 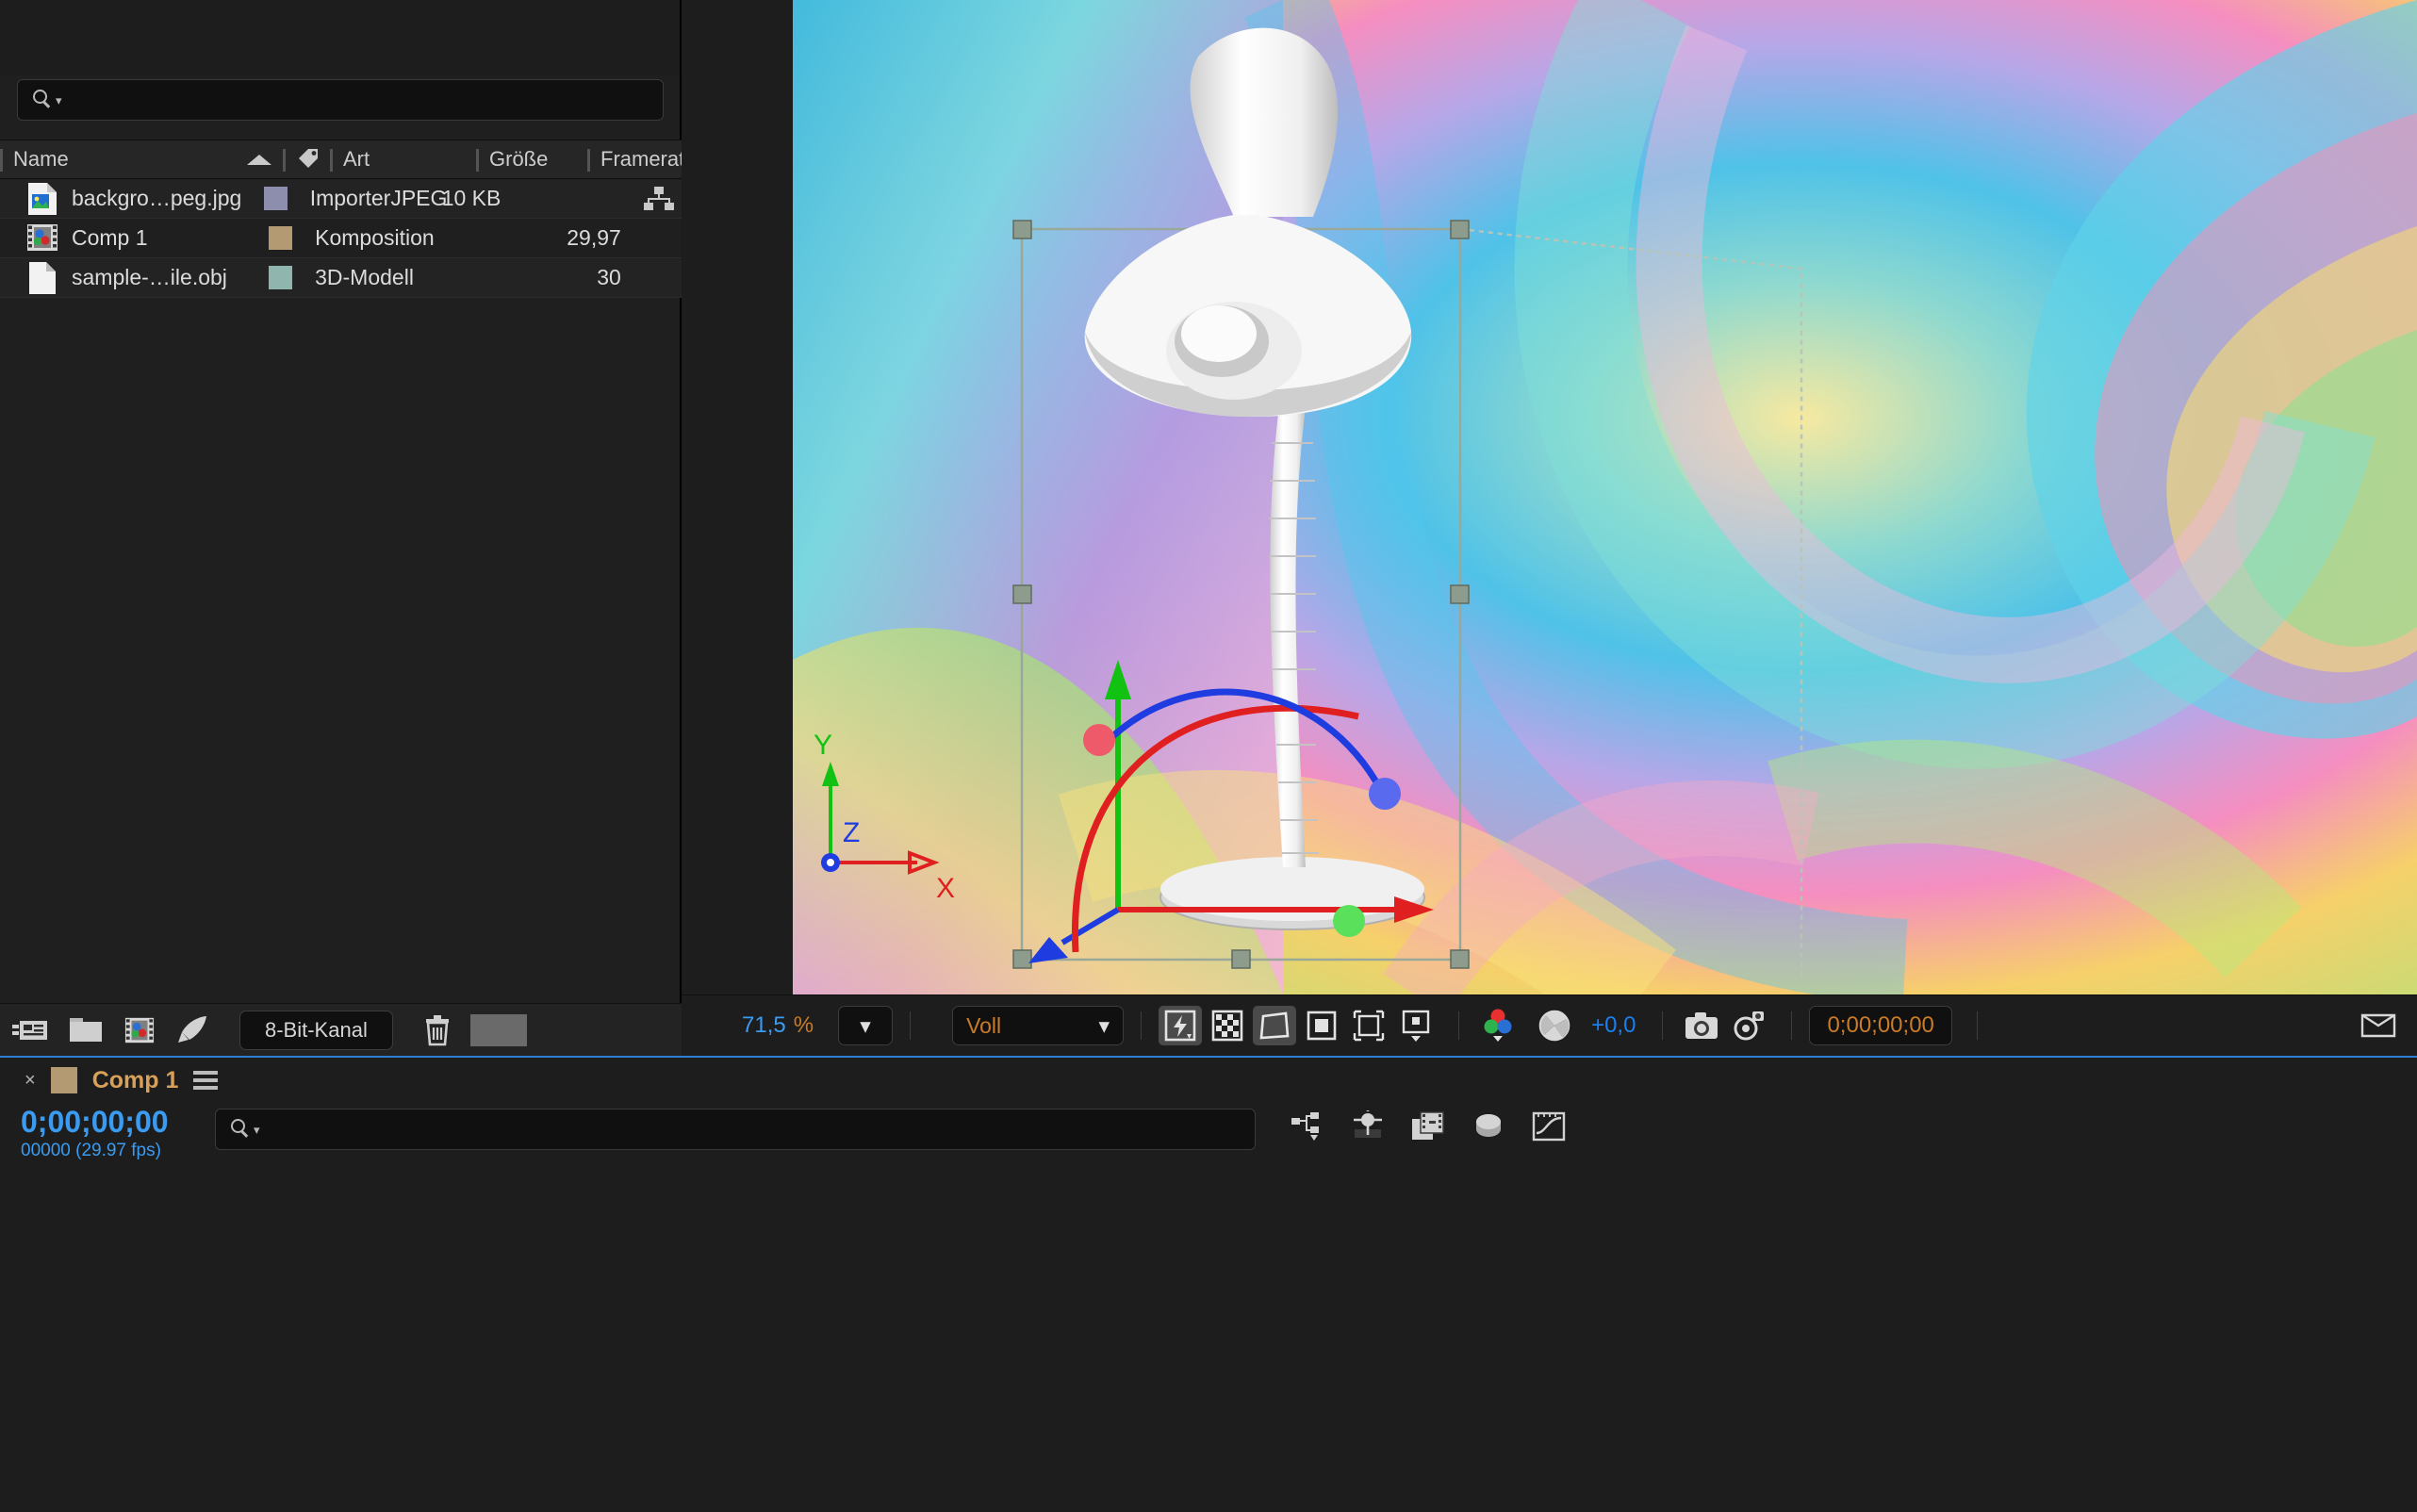 I want to click on exposure-value: +0,0, so click(x=1613, y=1026).